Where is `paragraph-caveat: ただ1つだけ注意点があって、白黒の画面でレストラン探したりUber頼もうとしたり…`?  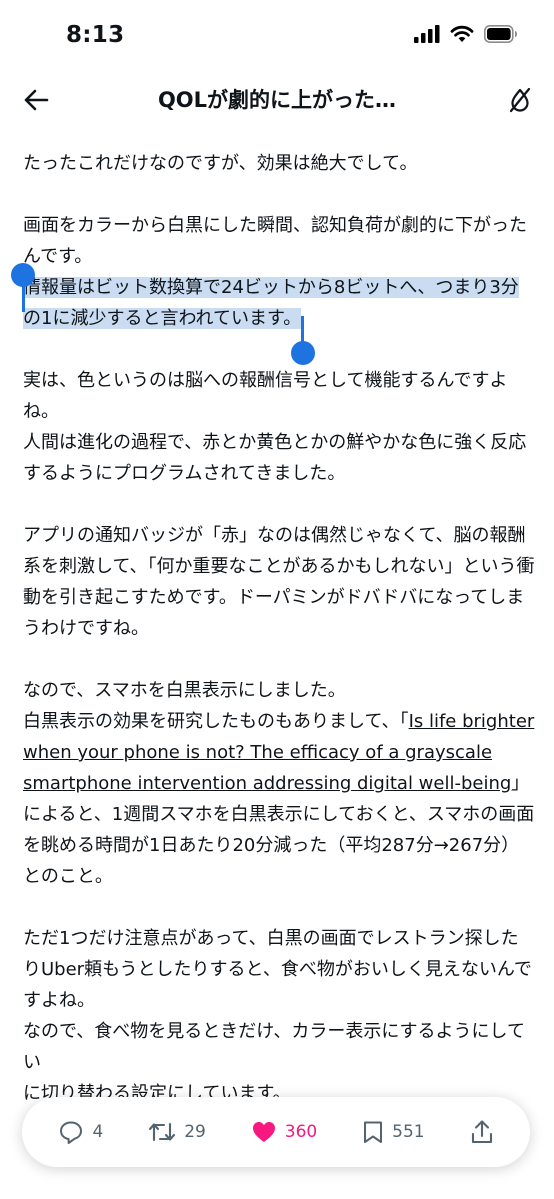 paragraph-caveat: ただ1つだけ注意点があって、白黒の画面でレストラン探したりUber頼もうとしたり… is located at coordinates (277, 969).